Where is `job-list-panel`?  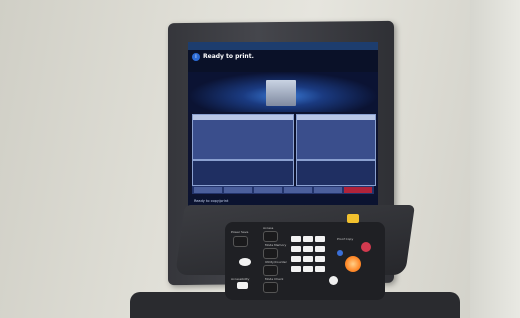 job-list-panel is located at coordinates (243, 137).